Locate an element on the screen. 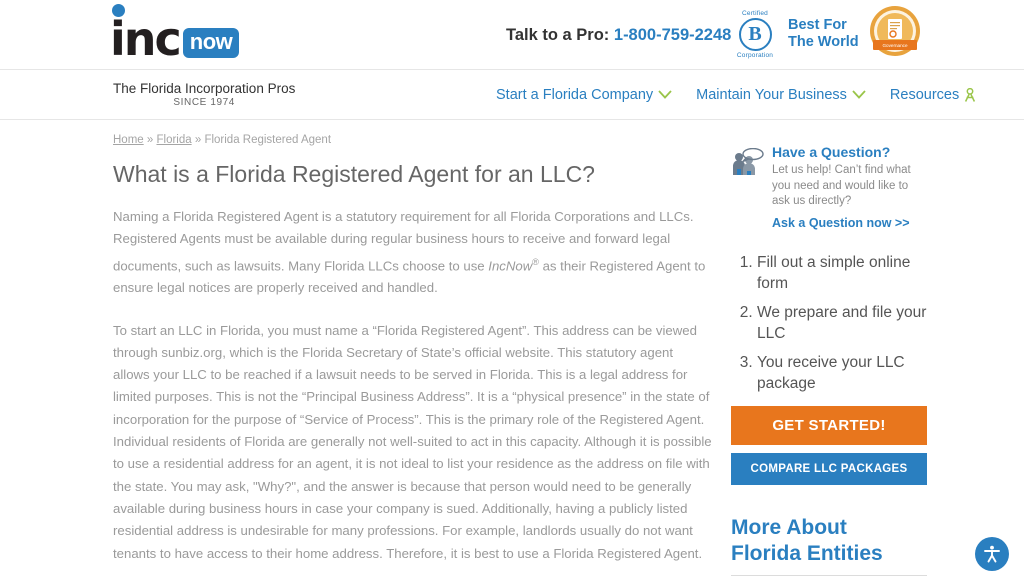 This screenshot has width=1024, height=584. award-seal-icon: Governance is located at coordinates (894, 31).